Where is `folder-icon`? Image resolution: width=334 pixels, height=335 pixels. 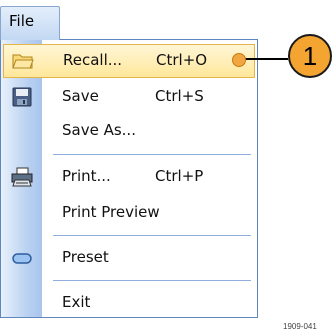 folder-icon is located at coordinates (23, 61).